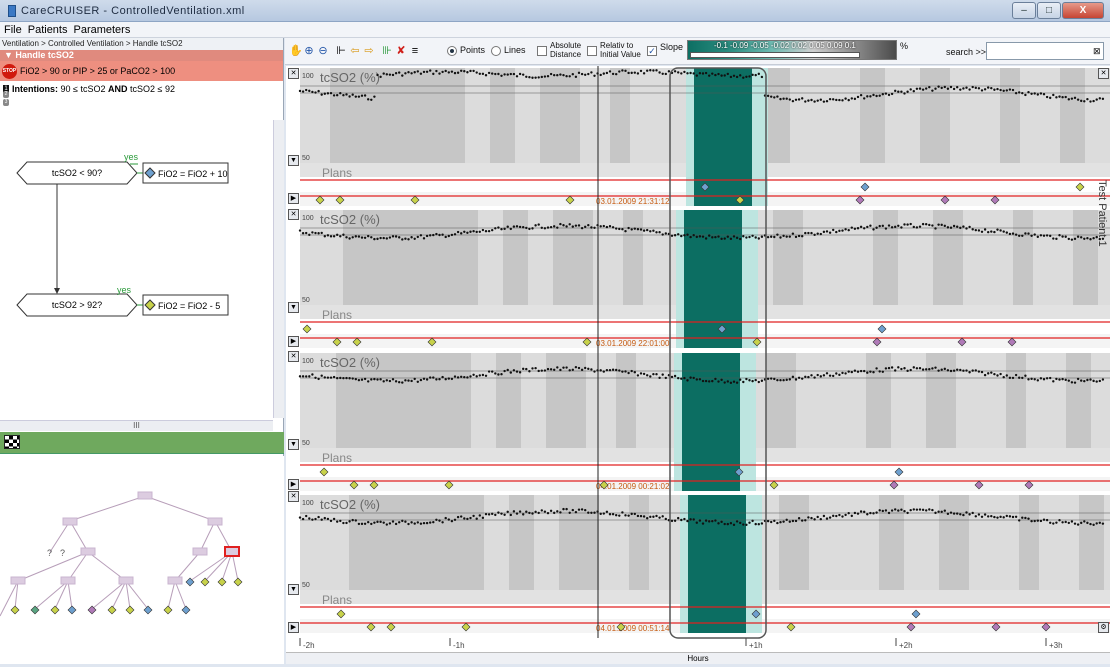 The image size is (1110, 667). I want to click on relative-initial-checkbox, so click(592, 51).